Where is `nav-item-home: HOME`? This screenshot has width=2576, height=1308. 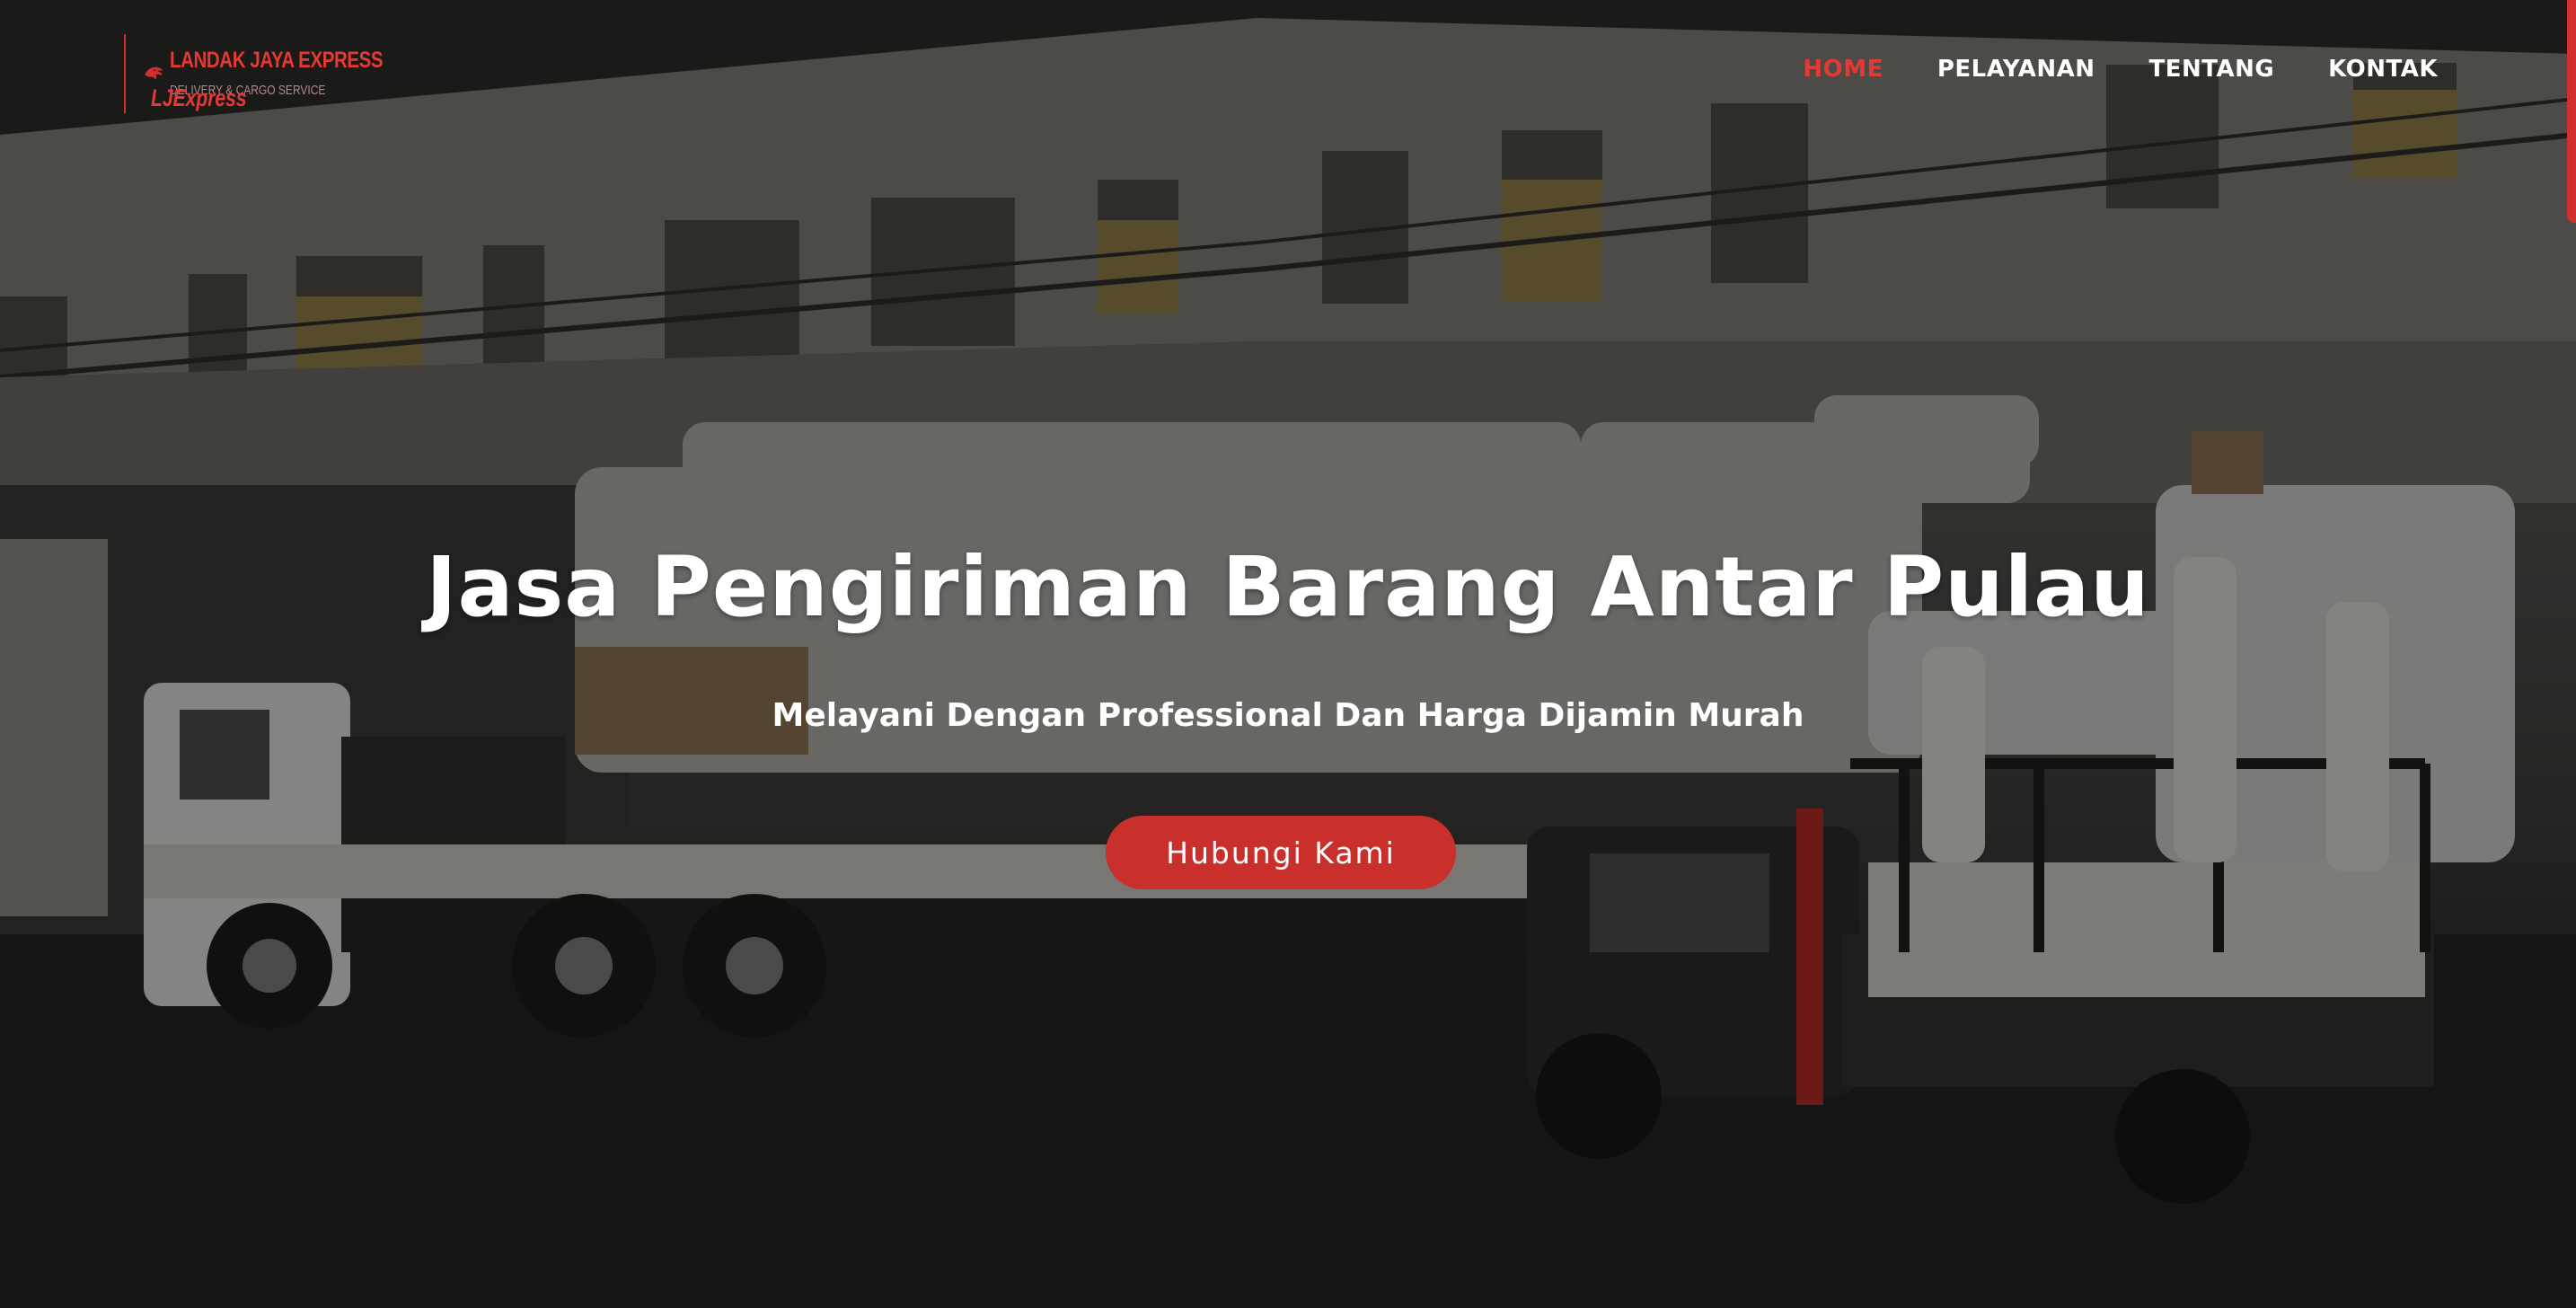
nav-item-home: HOME is located at coordinates (1843, 69).